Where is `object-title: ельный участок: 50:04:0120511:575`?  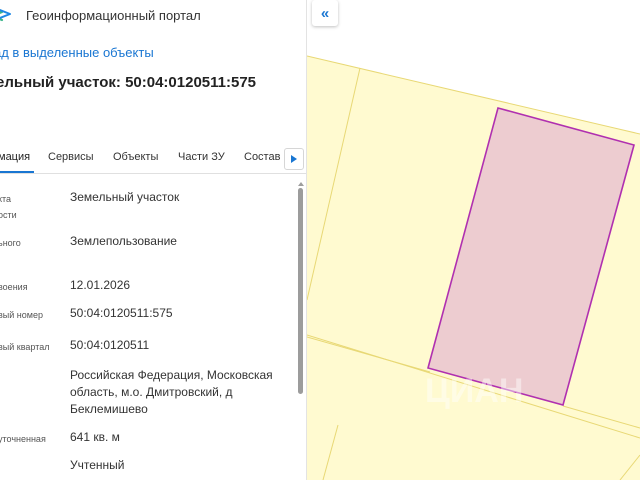
object-title: ельный участок: 50:04:0120511:575 is located at coordinates (128, 82).